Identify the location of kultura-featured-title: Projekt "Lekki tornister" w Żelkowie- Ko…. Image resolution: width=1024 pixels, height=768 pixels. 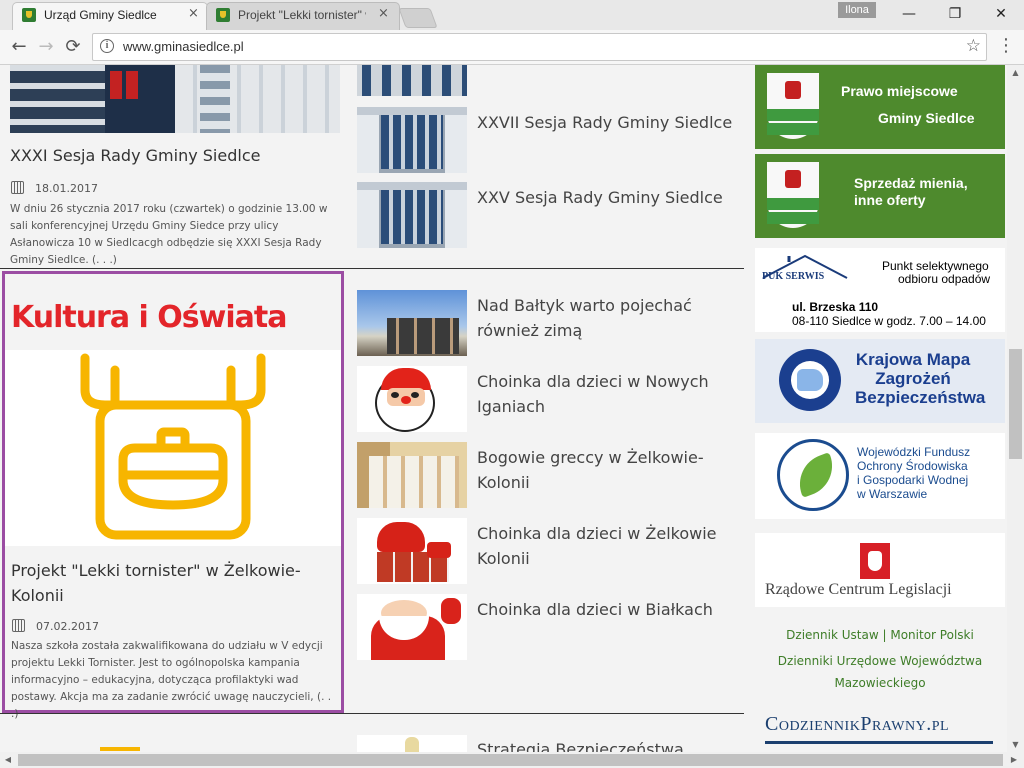
(156, 583).